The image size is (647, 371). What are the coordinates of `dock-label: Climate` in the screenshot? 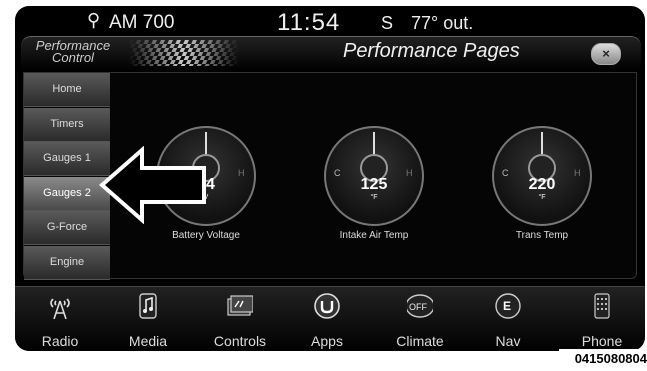 It's located at (420, 341).